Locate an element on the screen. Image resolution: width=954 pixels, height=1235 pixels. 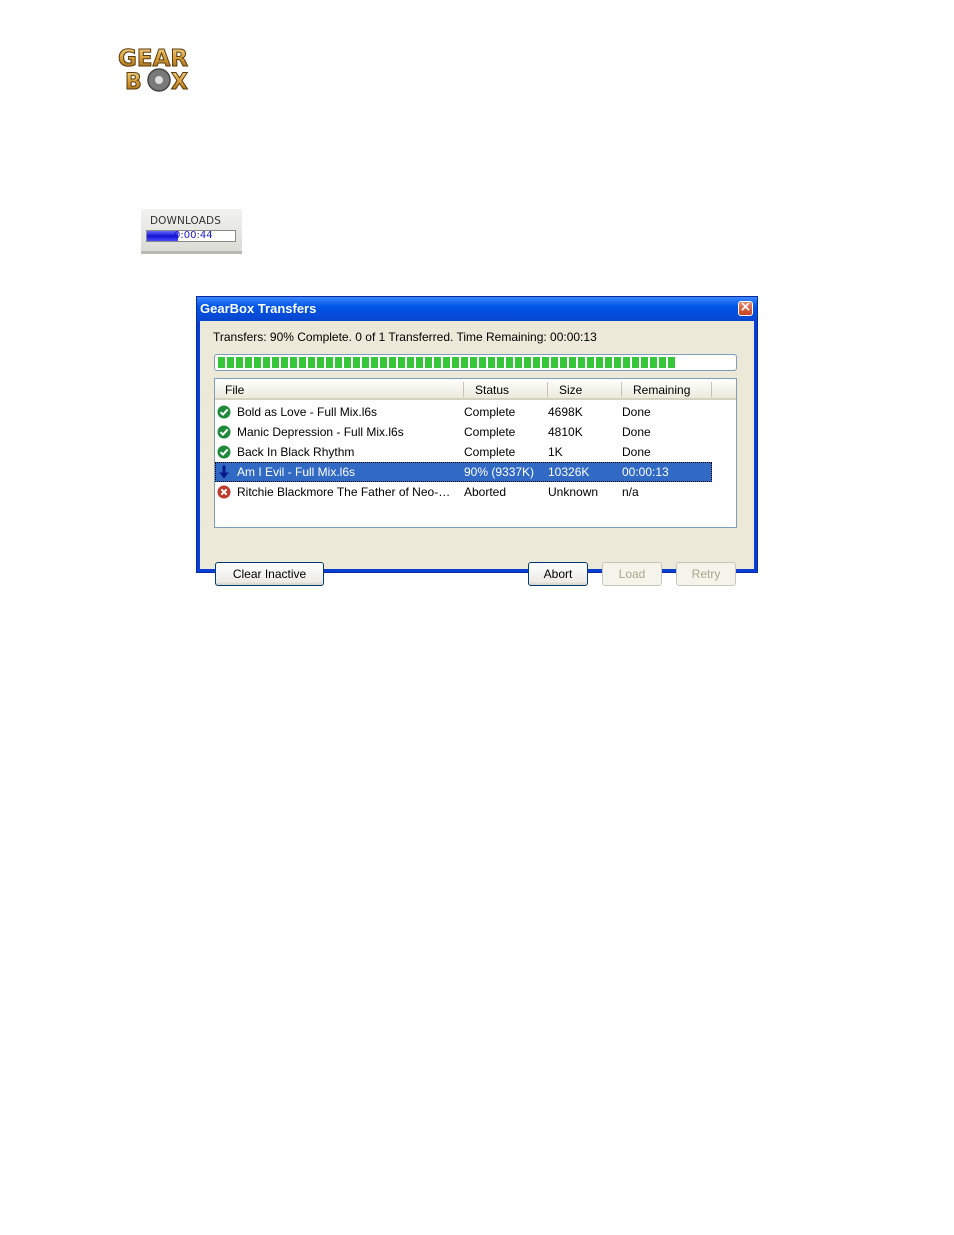
row-status: Aborted is located at coordinates (485, 492).